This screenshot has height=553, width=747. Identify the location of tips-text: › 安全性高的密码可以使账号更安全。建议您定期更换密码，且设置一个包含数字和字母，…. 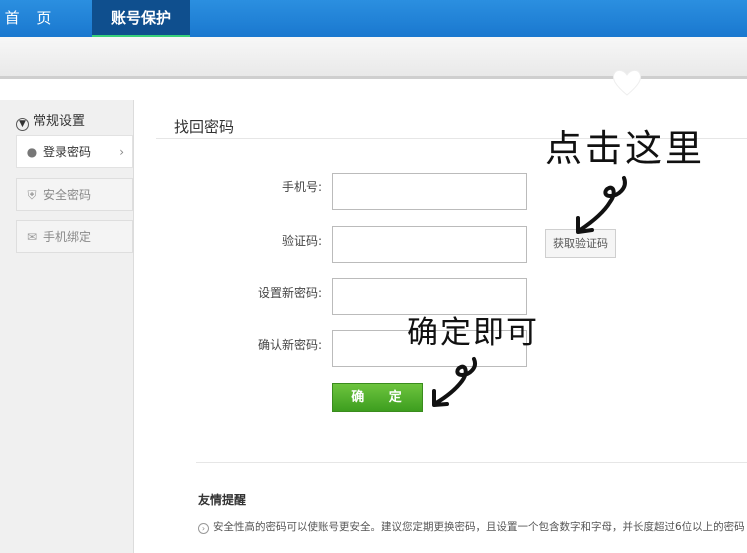
(471, 526).